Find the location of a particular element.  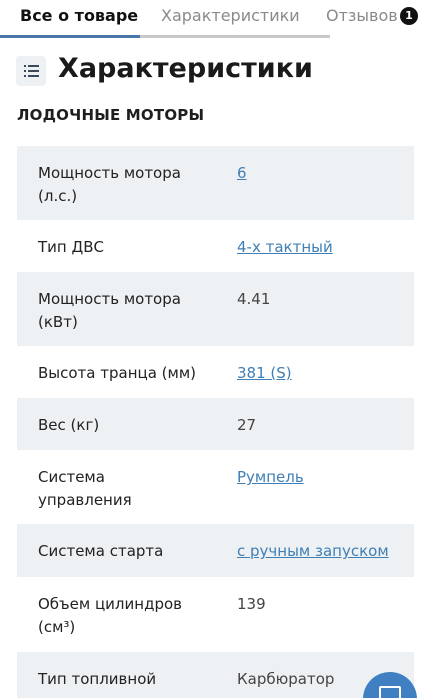

tab-characteristics: Характеристики is located at coordinates (235, 19).